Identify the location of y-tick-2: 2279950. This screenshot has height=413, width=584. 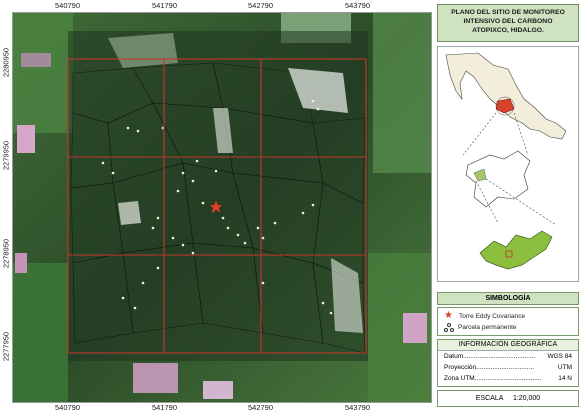
(6, 155).